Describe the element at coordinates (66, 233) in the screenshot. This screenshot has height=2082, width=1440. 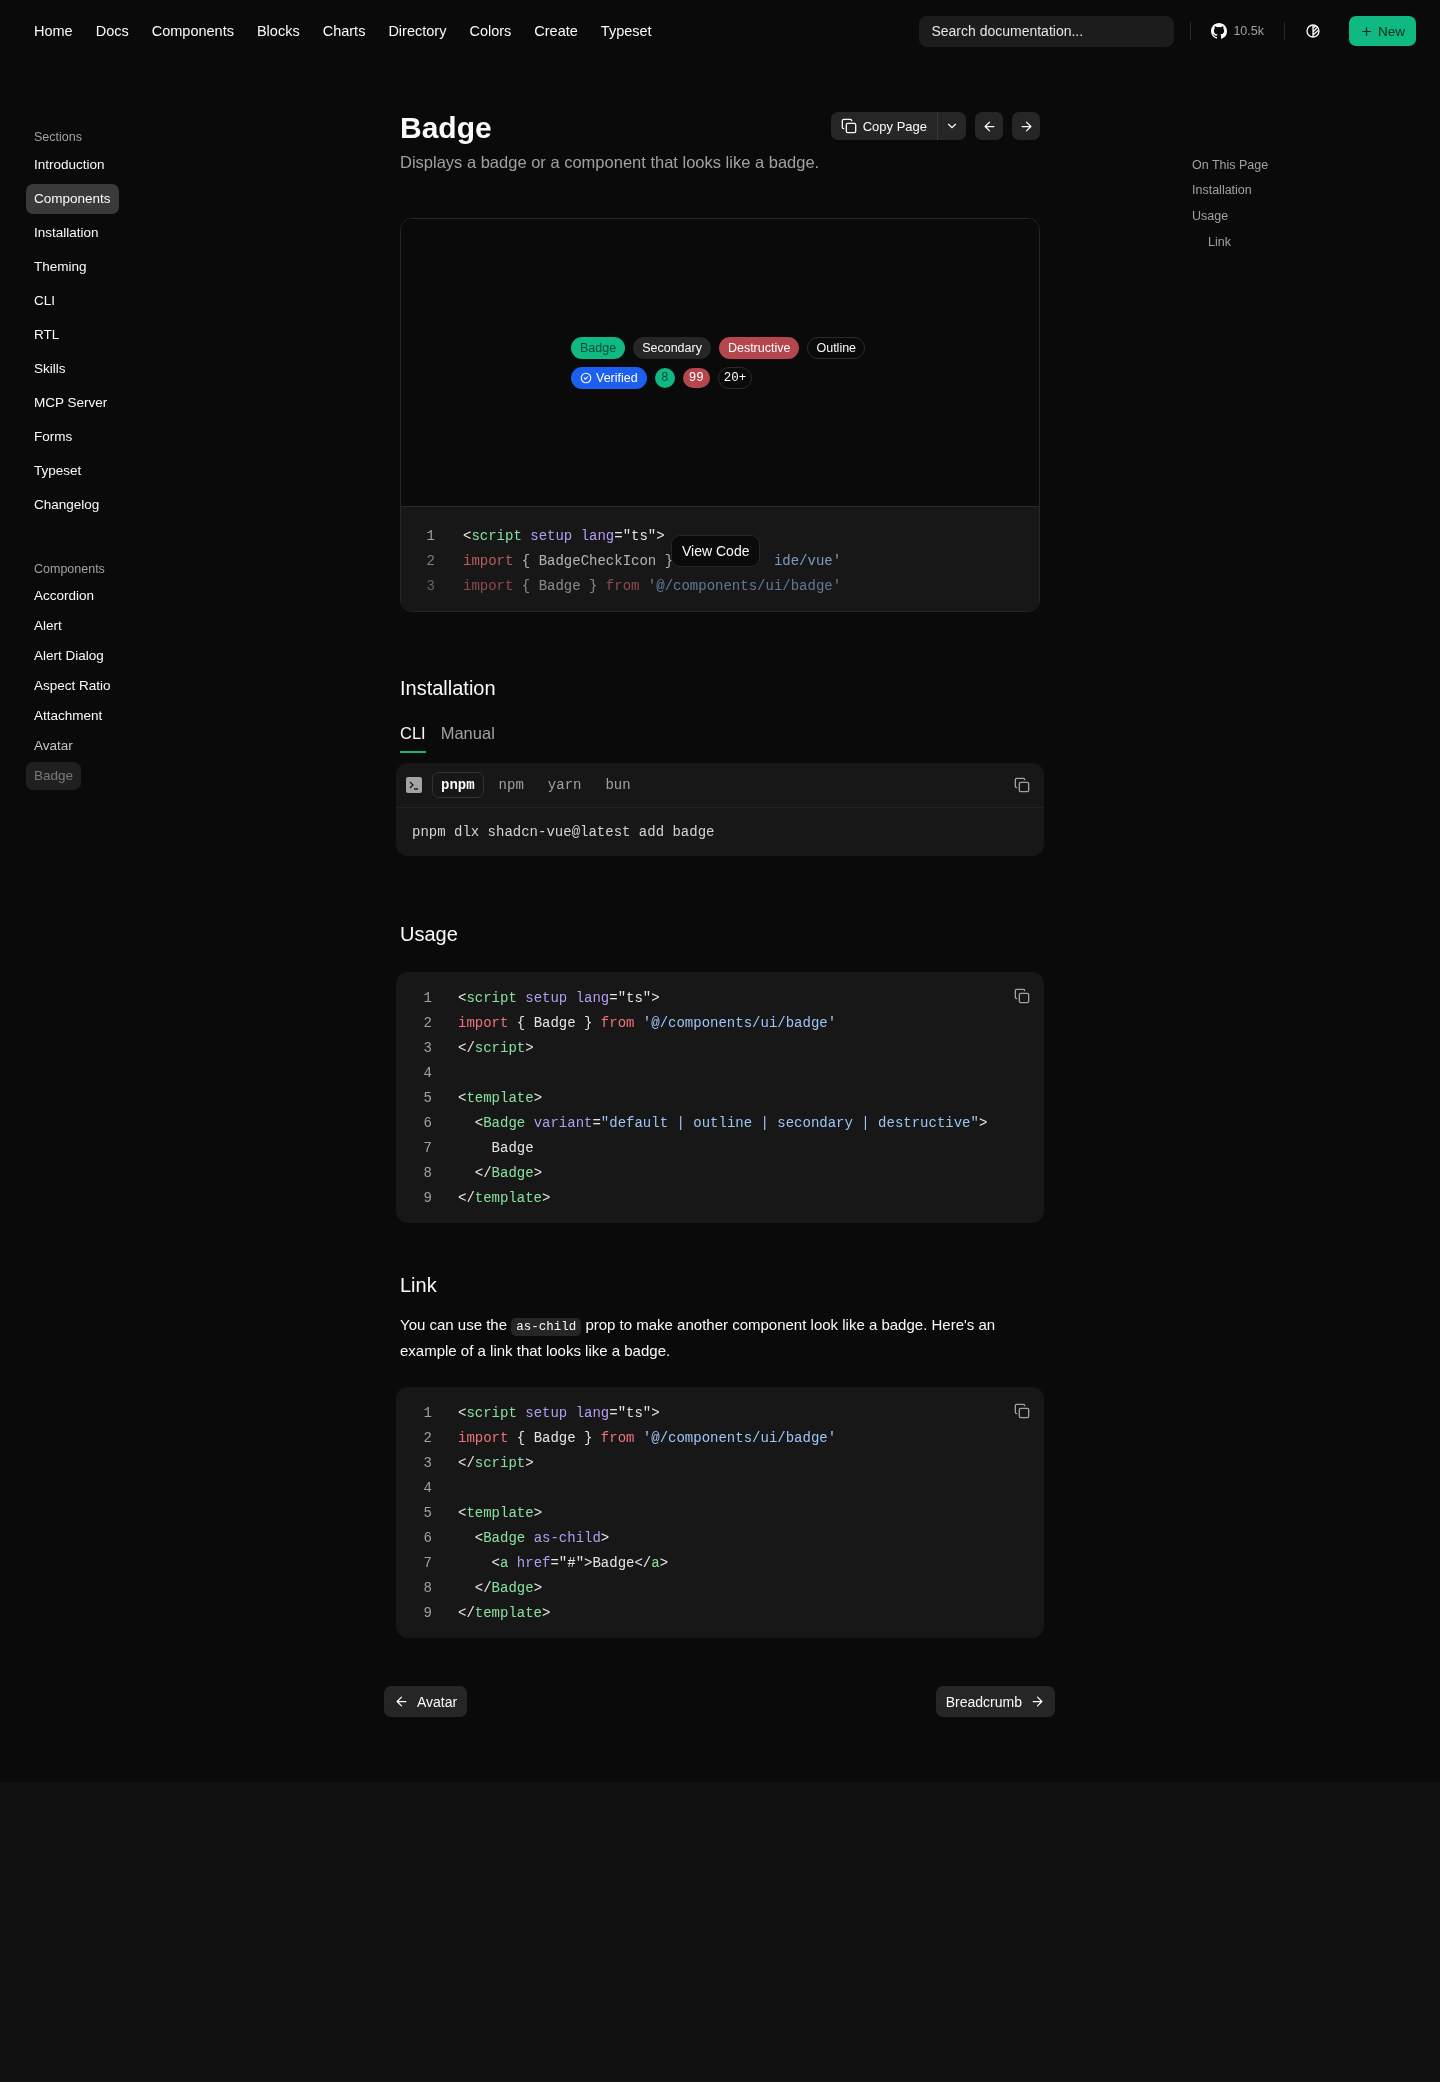
I see `sidebar-item: Installation` at that location.